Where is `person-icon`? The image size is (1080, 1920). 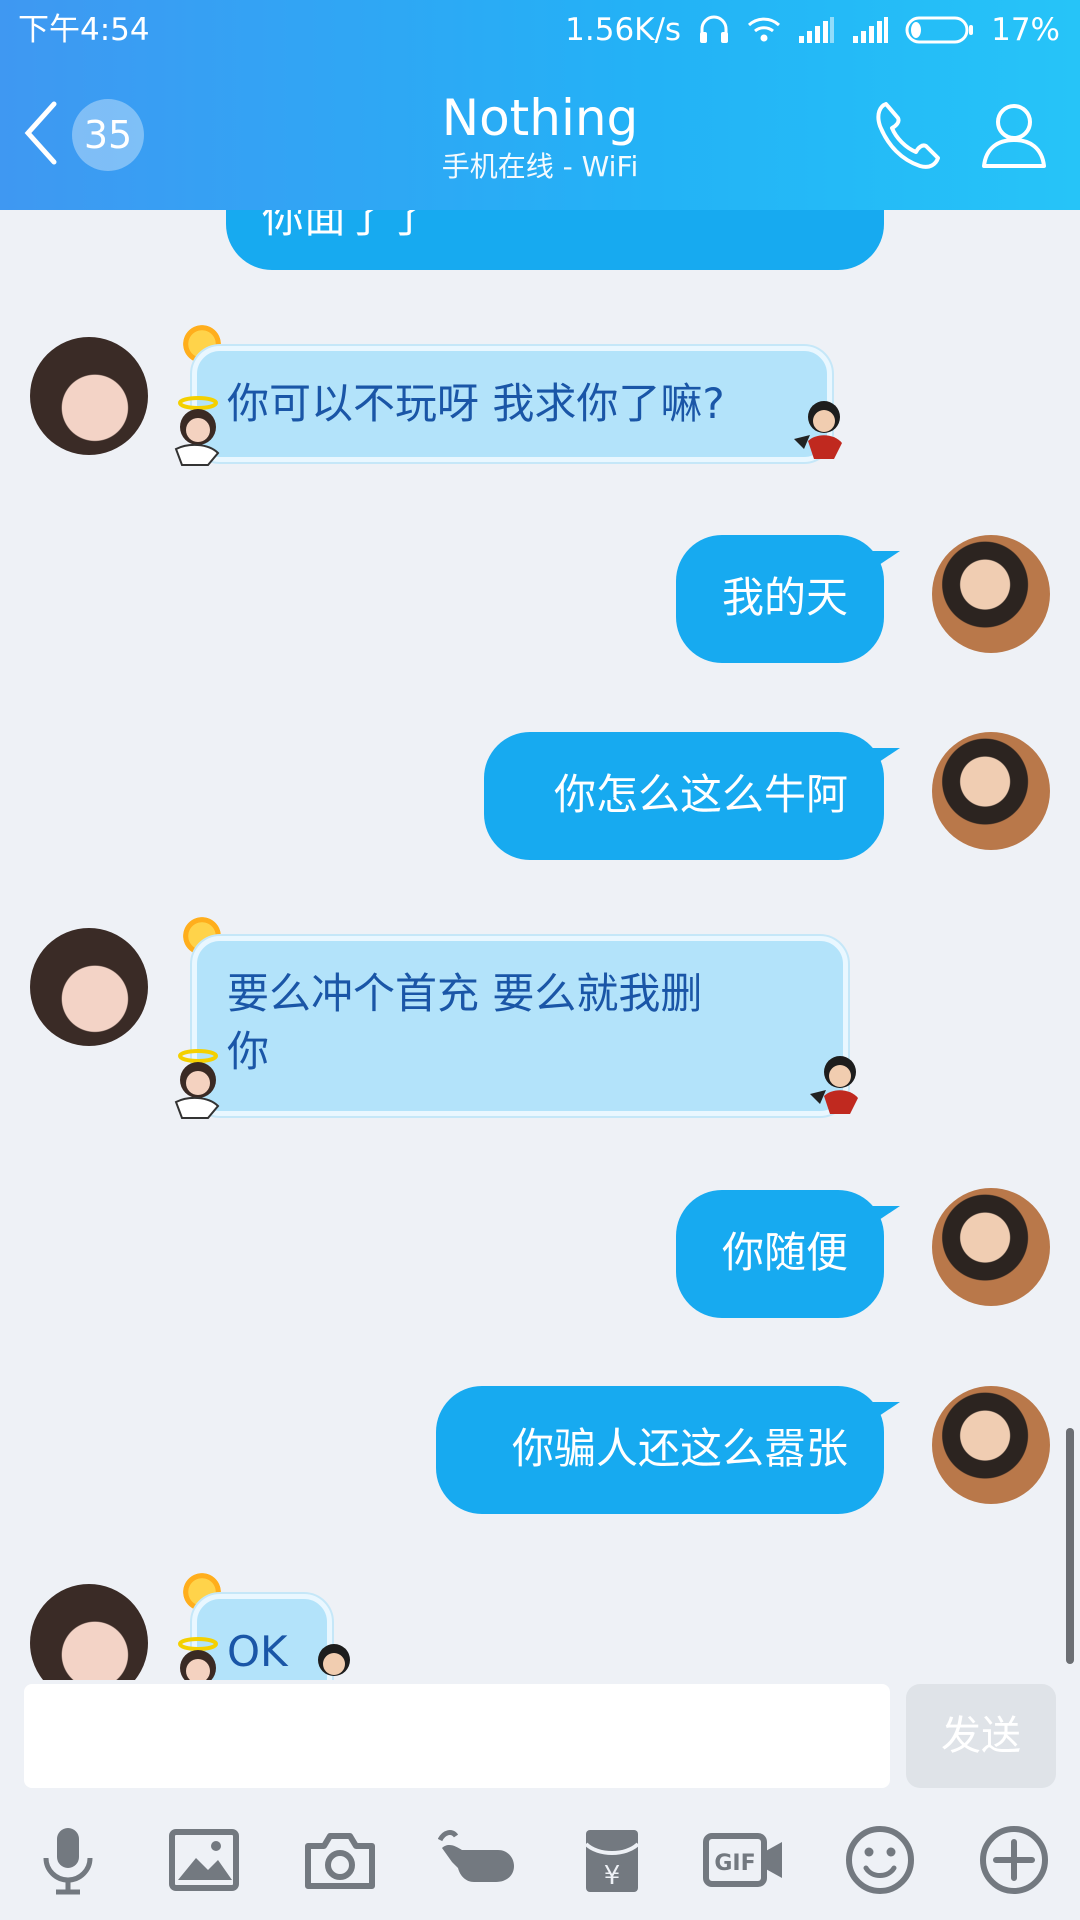
person-icon is located at coordinates (1014, 136).